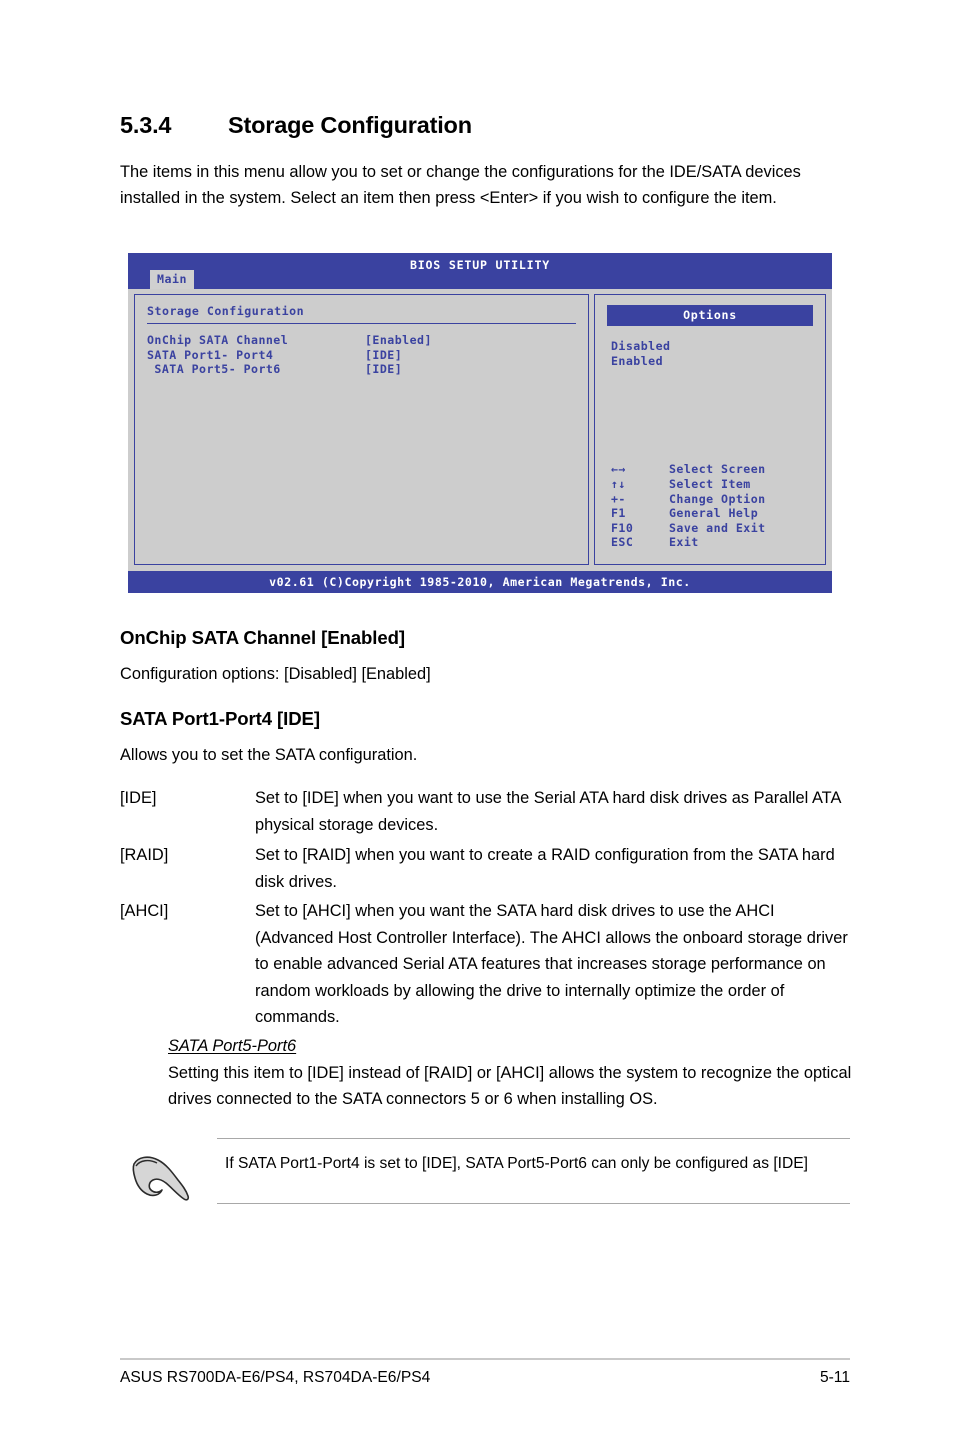 The width and height of the screenshot is (954, 1438). Describe the element at coordinates (361, 323) in the screenshot. I see `bios-panel-divider` at that location.